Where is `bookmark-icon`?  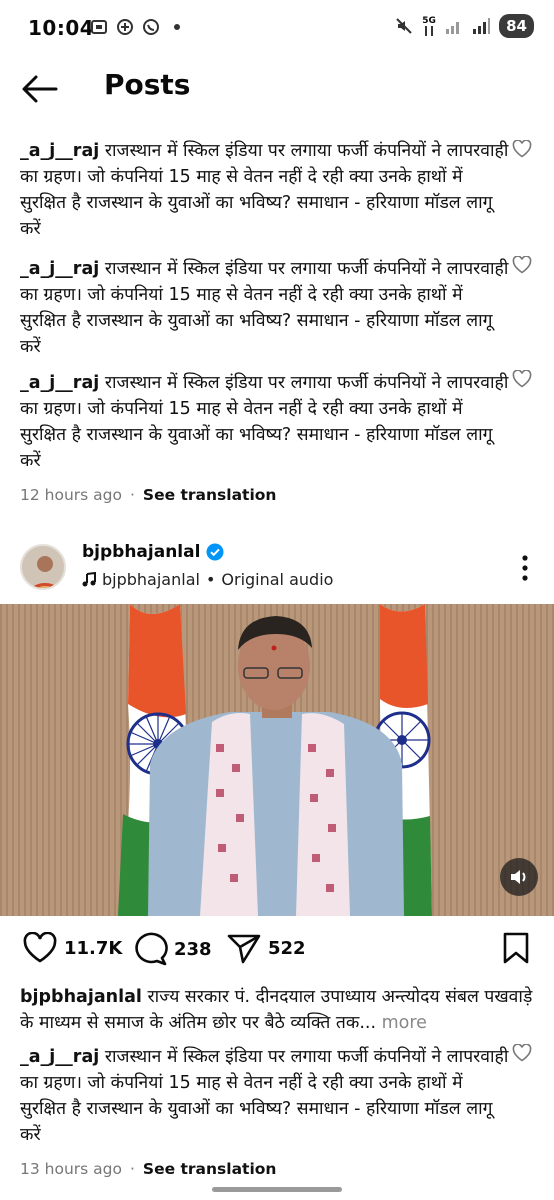 bookmark-icon is located at coordinates (516, 948).